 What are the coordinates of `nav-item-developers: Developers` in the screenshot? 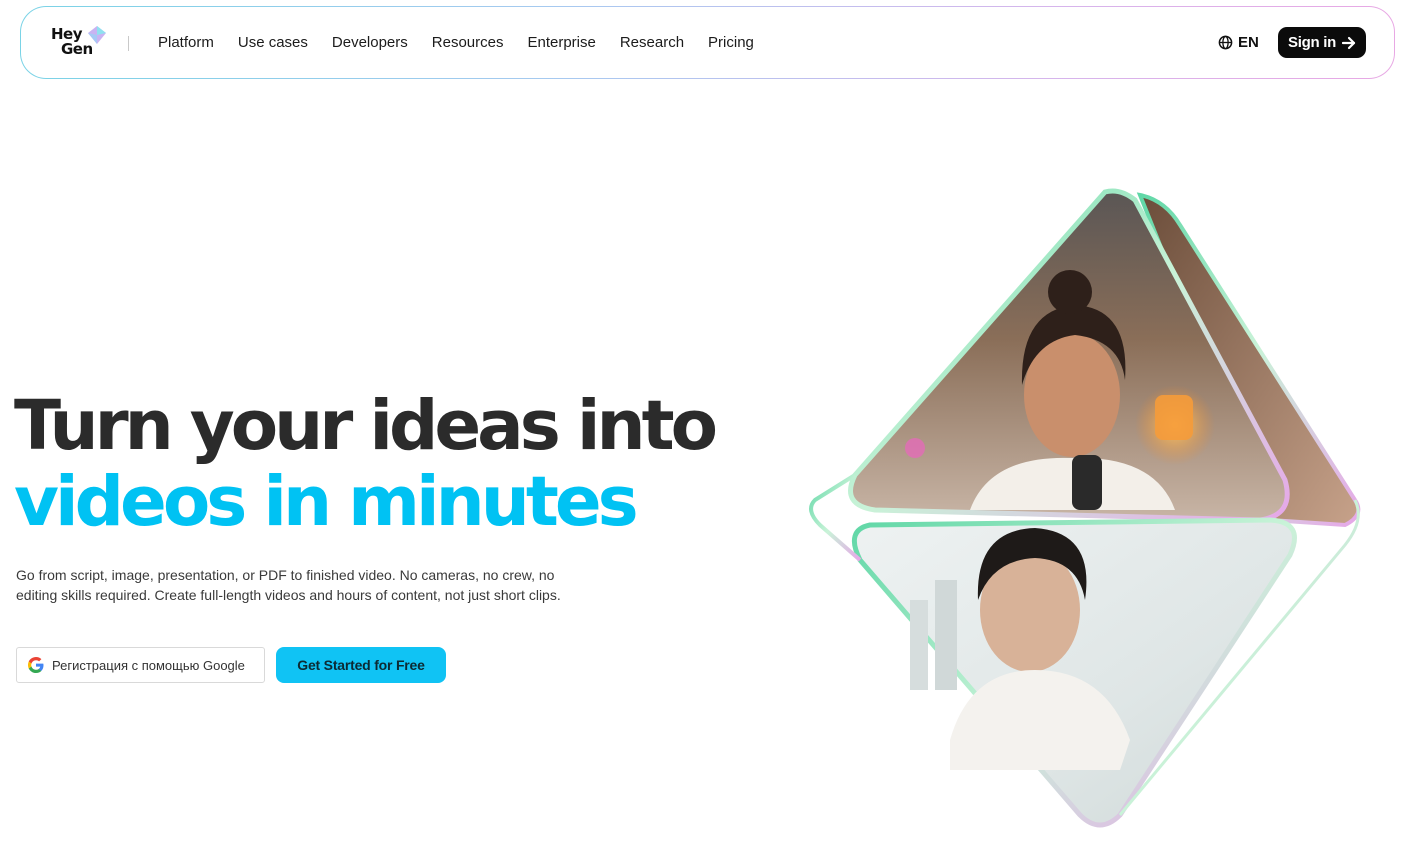 It's located at (370, 43).